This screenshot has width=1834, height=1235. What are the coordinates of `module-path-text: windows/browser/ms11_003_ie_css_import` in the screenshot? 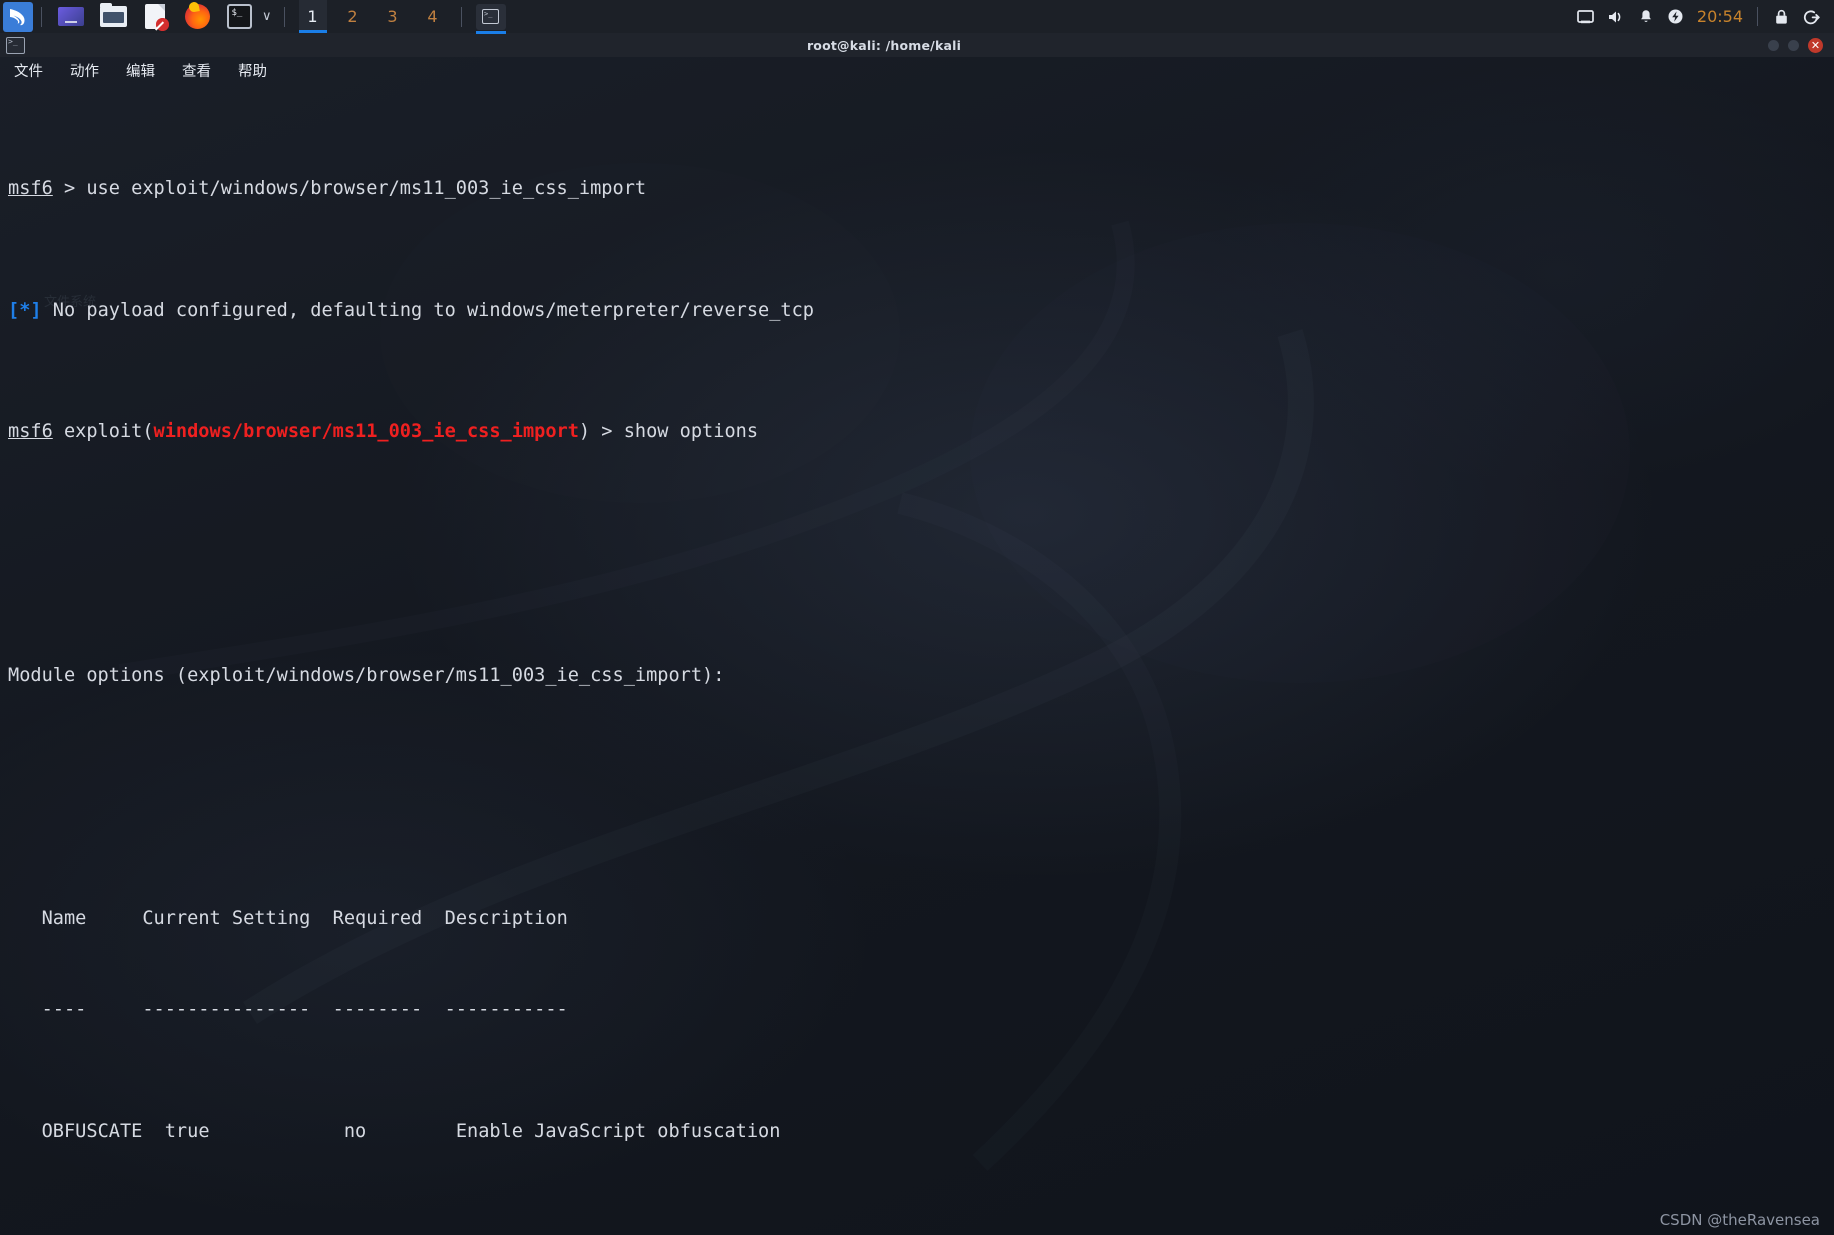 It's located at (366, 432).